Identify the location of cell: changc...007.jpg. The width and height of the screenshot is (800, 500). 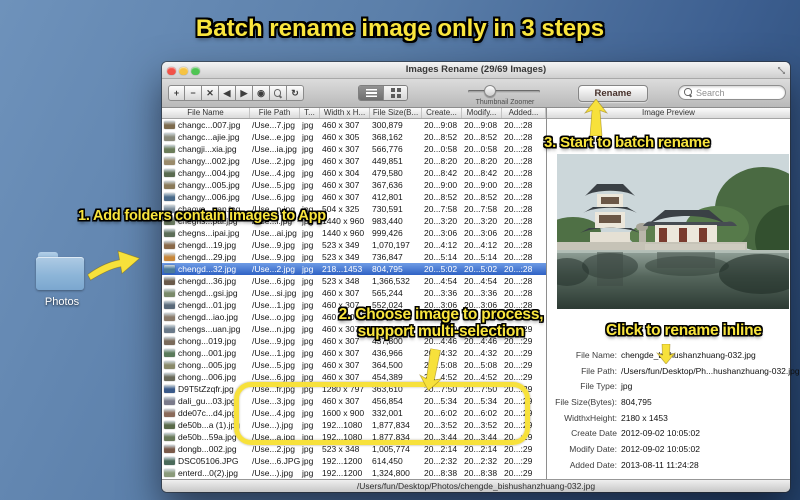
(206, 125).